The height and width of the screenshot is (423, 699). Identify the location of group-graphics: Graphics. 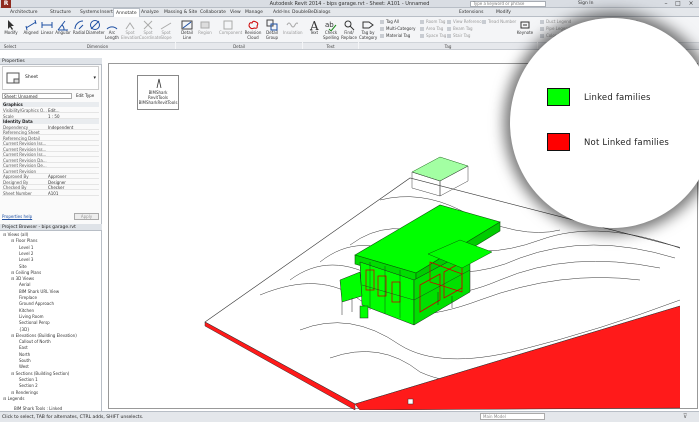
(50, 104).